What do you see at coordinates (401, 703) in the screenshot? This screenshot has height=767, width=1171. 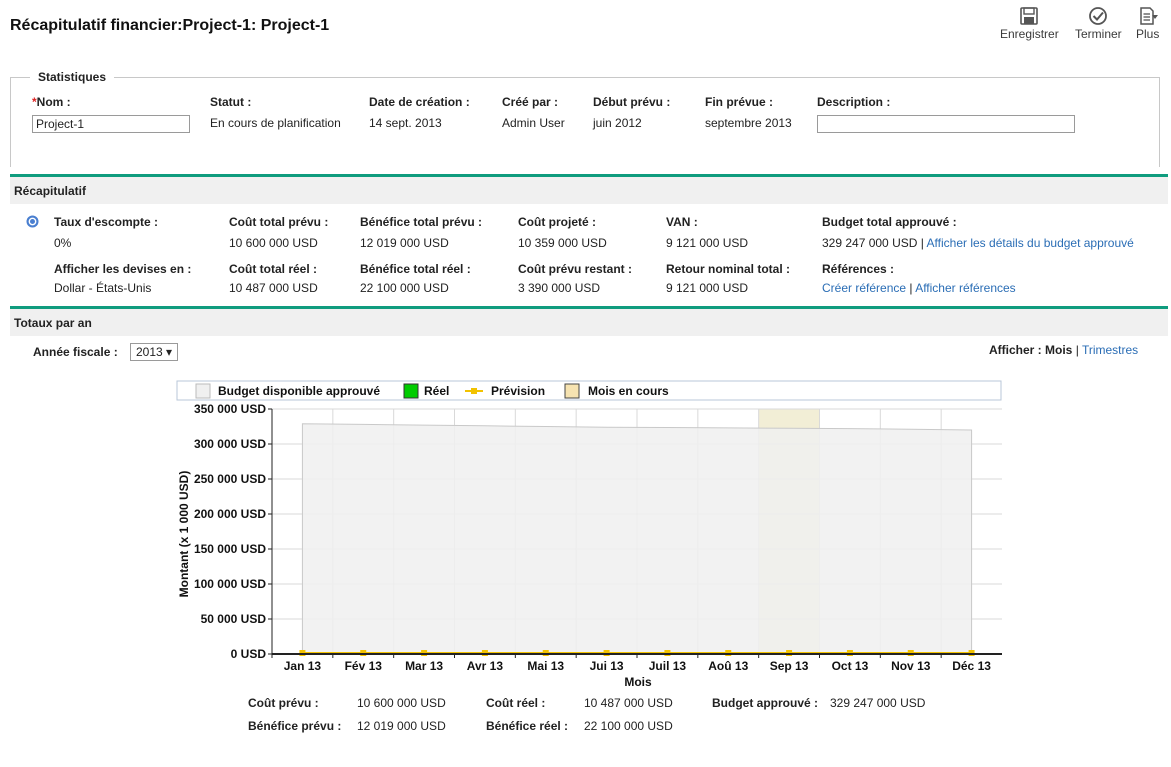 I see `total-planned-cost-value: 10 600 000 USD` at bounding box center [401, 703].